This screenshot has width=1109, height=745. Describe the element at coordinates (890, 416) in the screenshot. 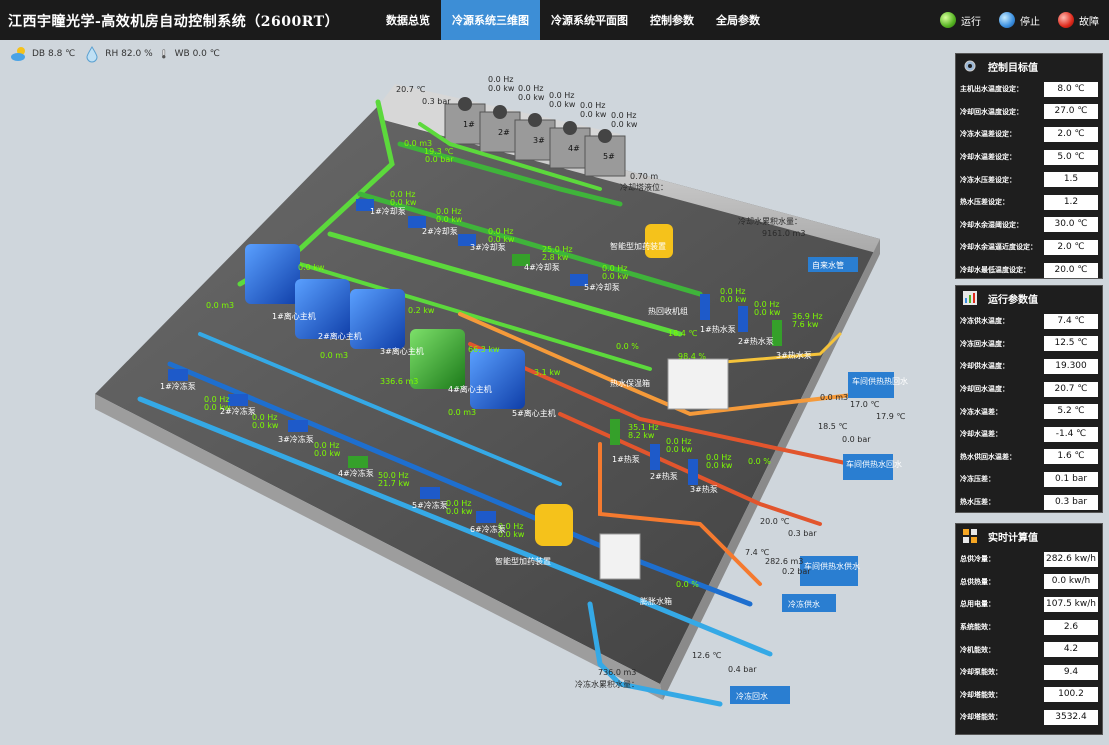

I see `svg-text: 17.9 ℃` at that location.